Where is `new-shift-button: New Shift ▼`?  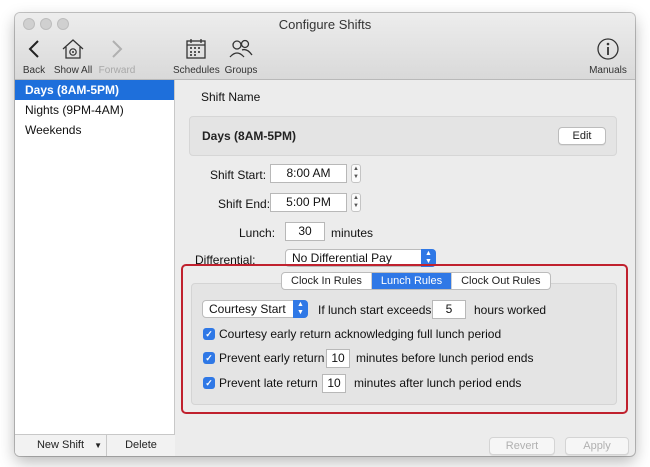
new-shift-button: New Shift ▼ is located at coordinates (61, 445).